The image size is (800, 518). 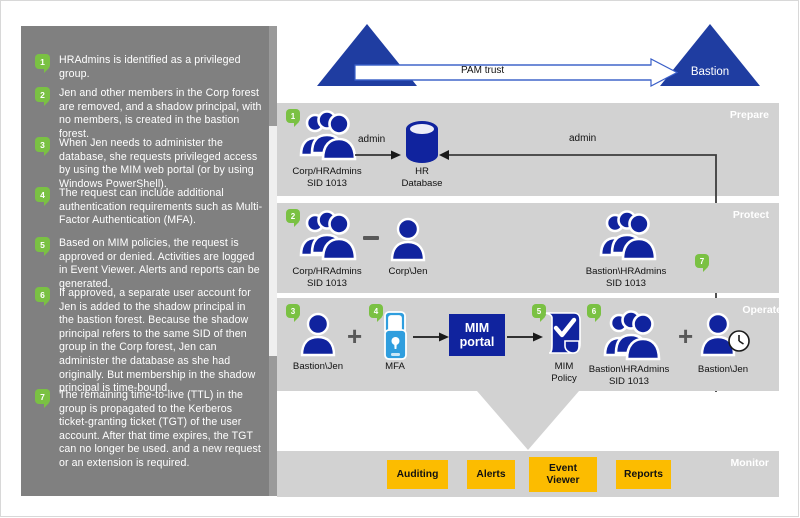 What do you see at coordinates (327, 277) in the screenshot?
I see `protect-group-label: Corp/HRAdmins SID 1013` at bounding box center [327, 277].